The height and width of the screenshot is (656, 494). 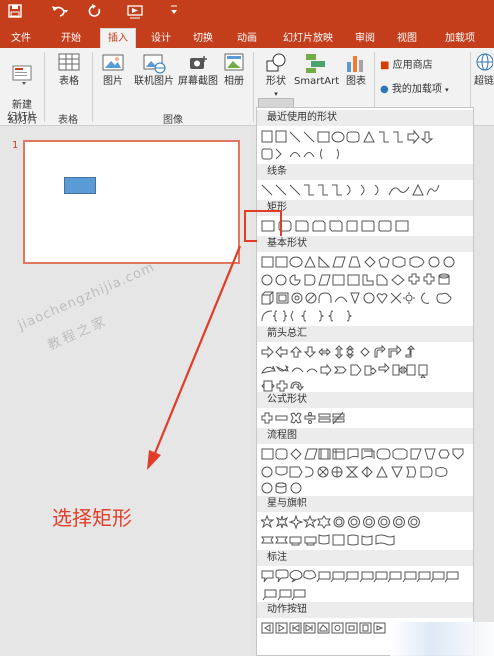 I want to click on section-stars-banners: 星与旗帜, so click(x=365, y=504).